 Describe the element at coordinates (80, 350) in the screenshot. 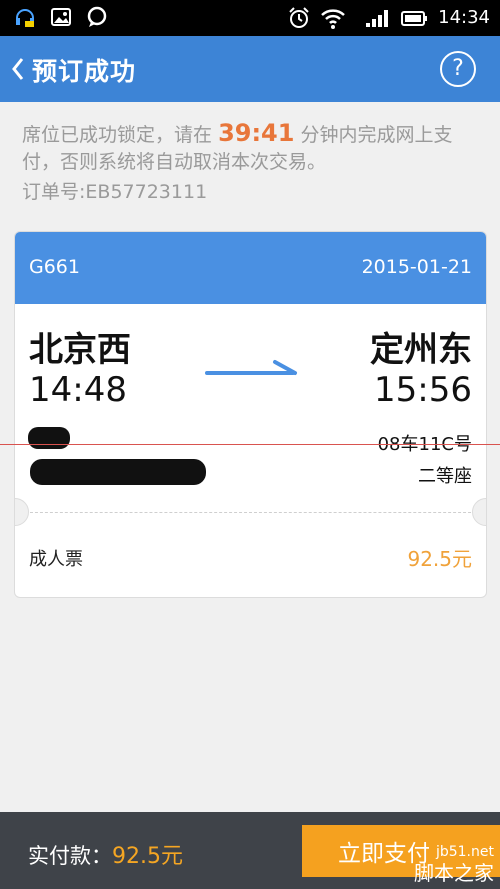

I see `departure-station: 北京西` at that location.